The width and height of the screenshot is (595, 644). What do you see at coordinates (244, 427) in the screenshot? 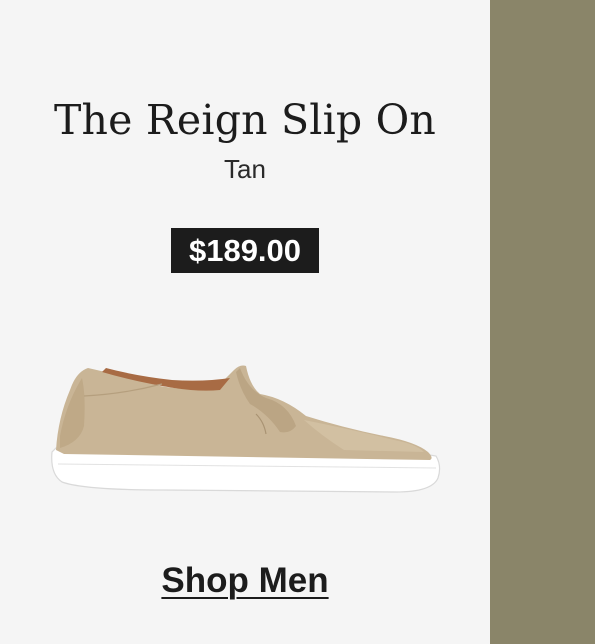
I see `slip-on-sneaker-image` at bounding box center [244, 427].